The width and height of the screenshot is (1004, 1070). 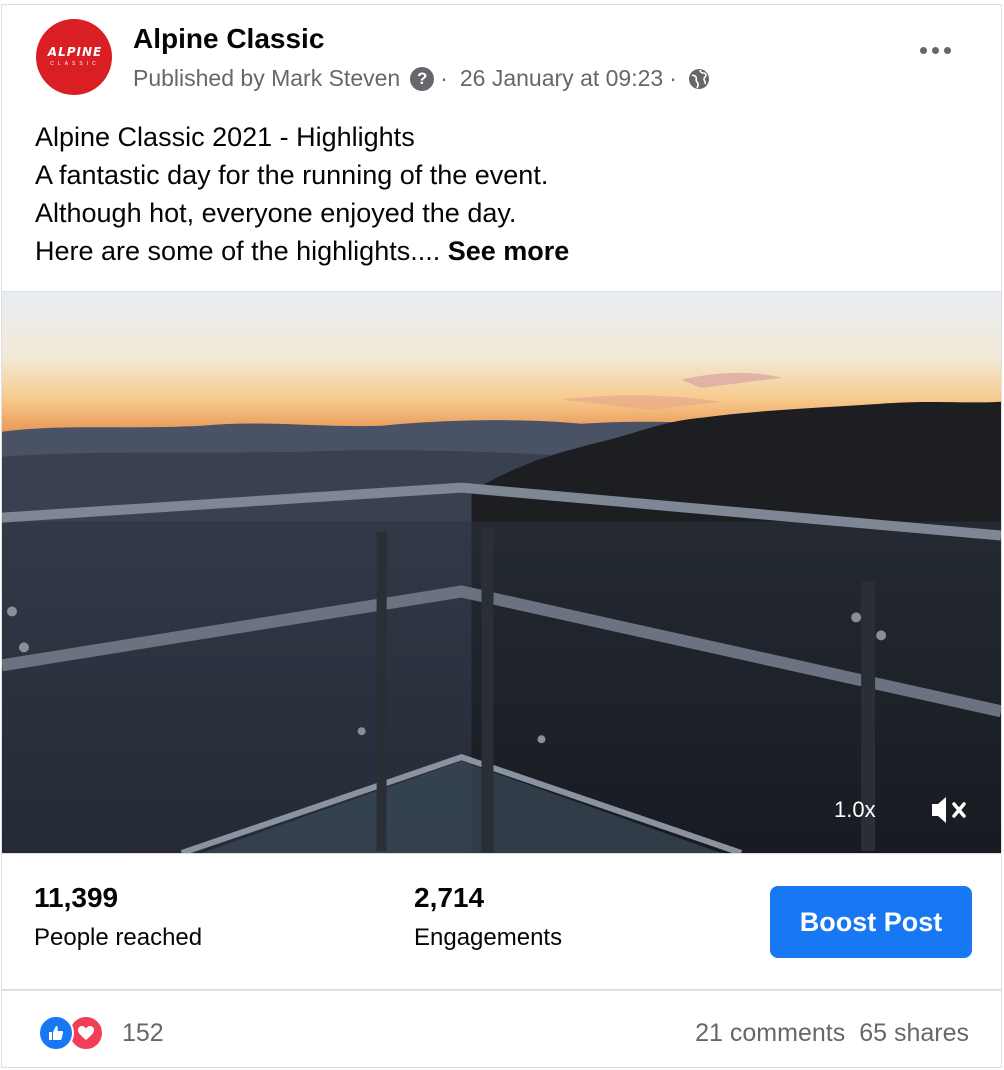 What do you see at coordinates (488, 937) in the screenshot?
I see `engagements-label: Engagements` at bounding box center [488, 937].